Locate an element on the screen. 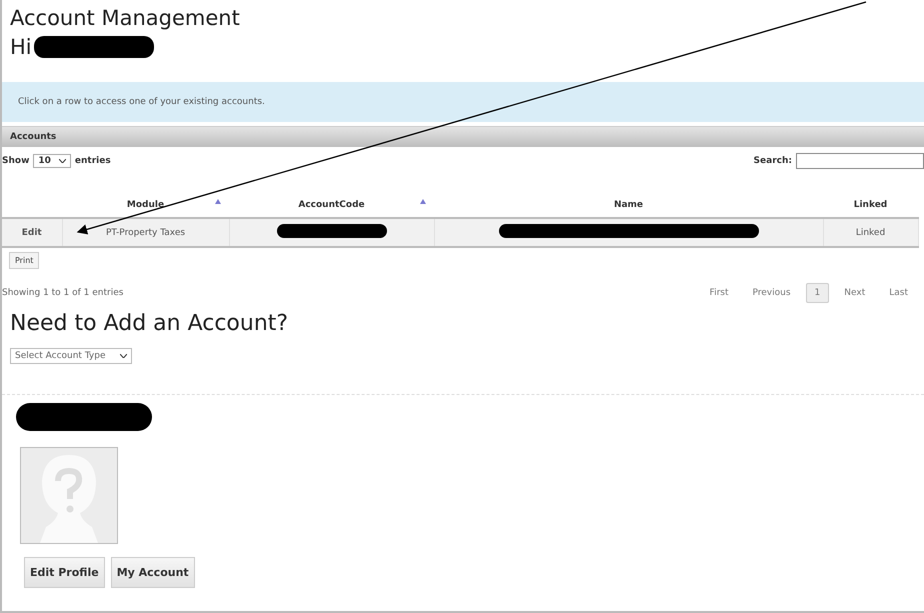  show-label: Show is located at coordinates (16, 161).